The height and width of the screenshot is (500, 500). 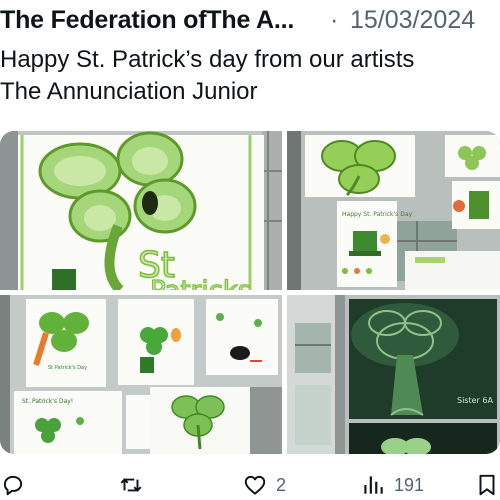 I want to click on action-bar: 2 191, so click(x=250, y=485).